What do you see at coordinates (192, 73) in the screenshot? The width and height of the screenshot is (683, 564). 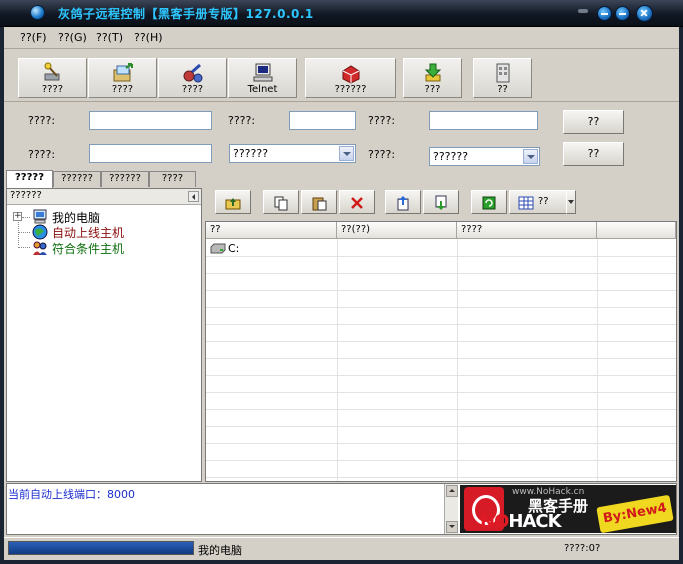 I see `tools-icon` at bounding box center [192, 73].